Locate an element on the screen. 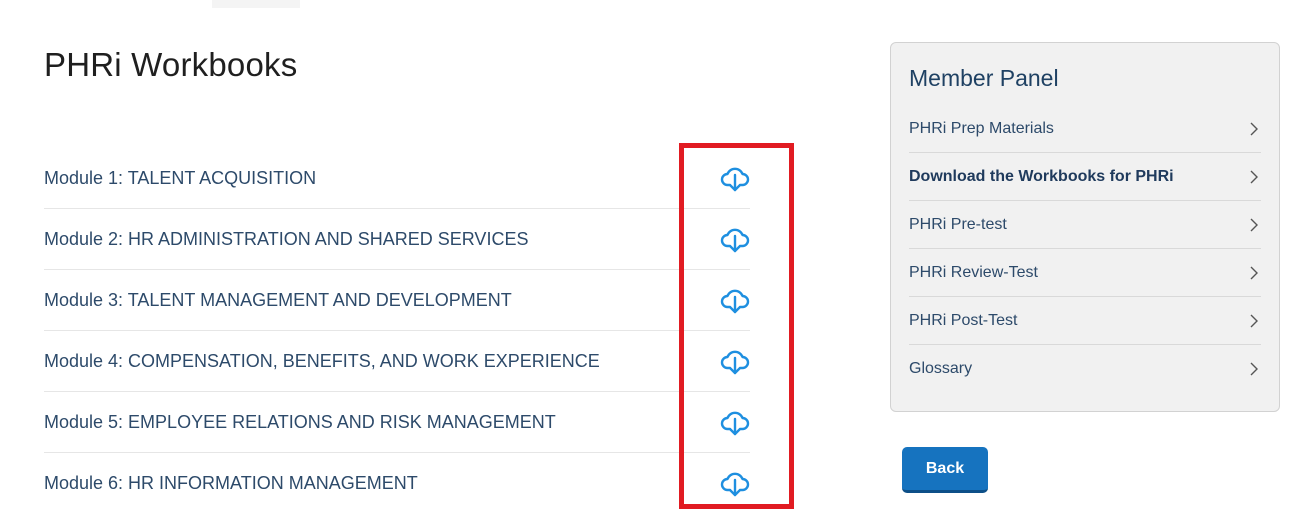 This screenshot has width=1306, height=514. module-link: Module 6: HR INFORMATION MANAGEMENT is located at coordinates (231, 483).